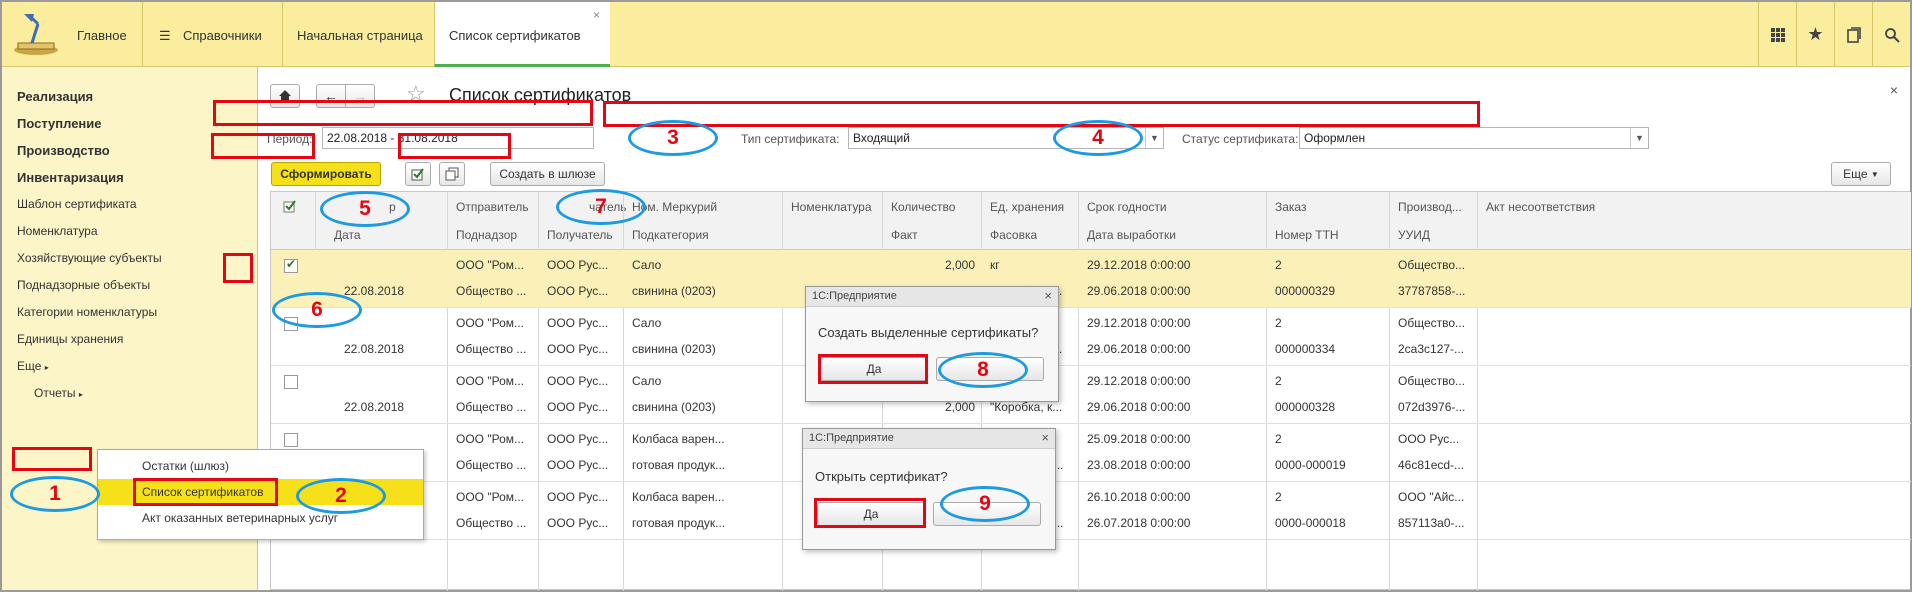  I want to click on col-header-order: Заказ, so click(1290, 207).